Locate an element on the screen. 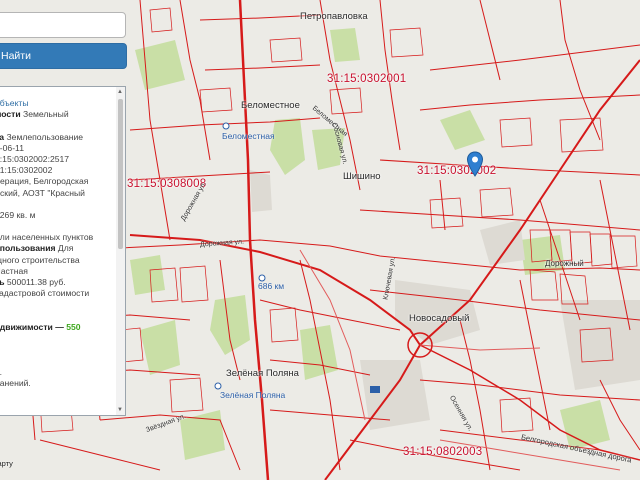  place-label: Петропавловка is located at coordinates (334, 16).